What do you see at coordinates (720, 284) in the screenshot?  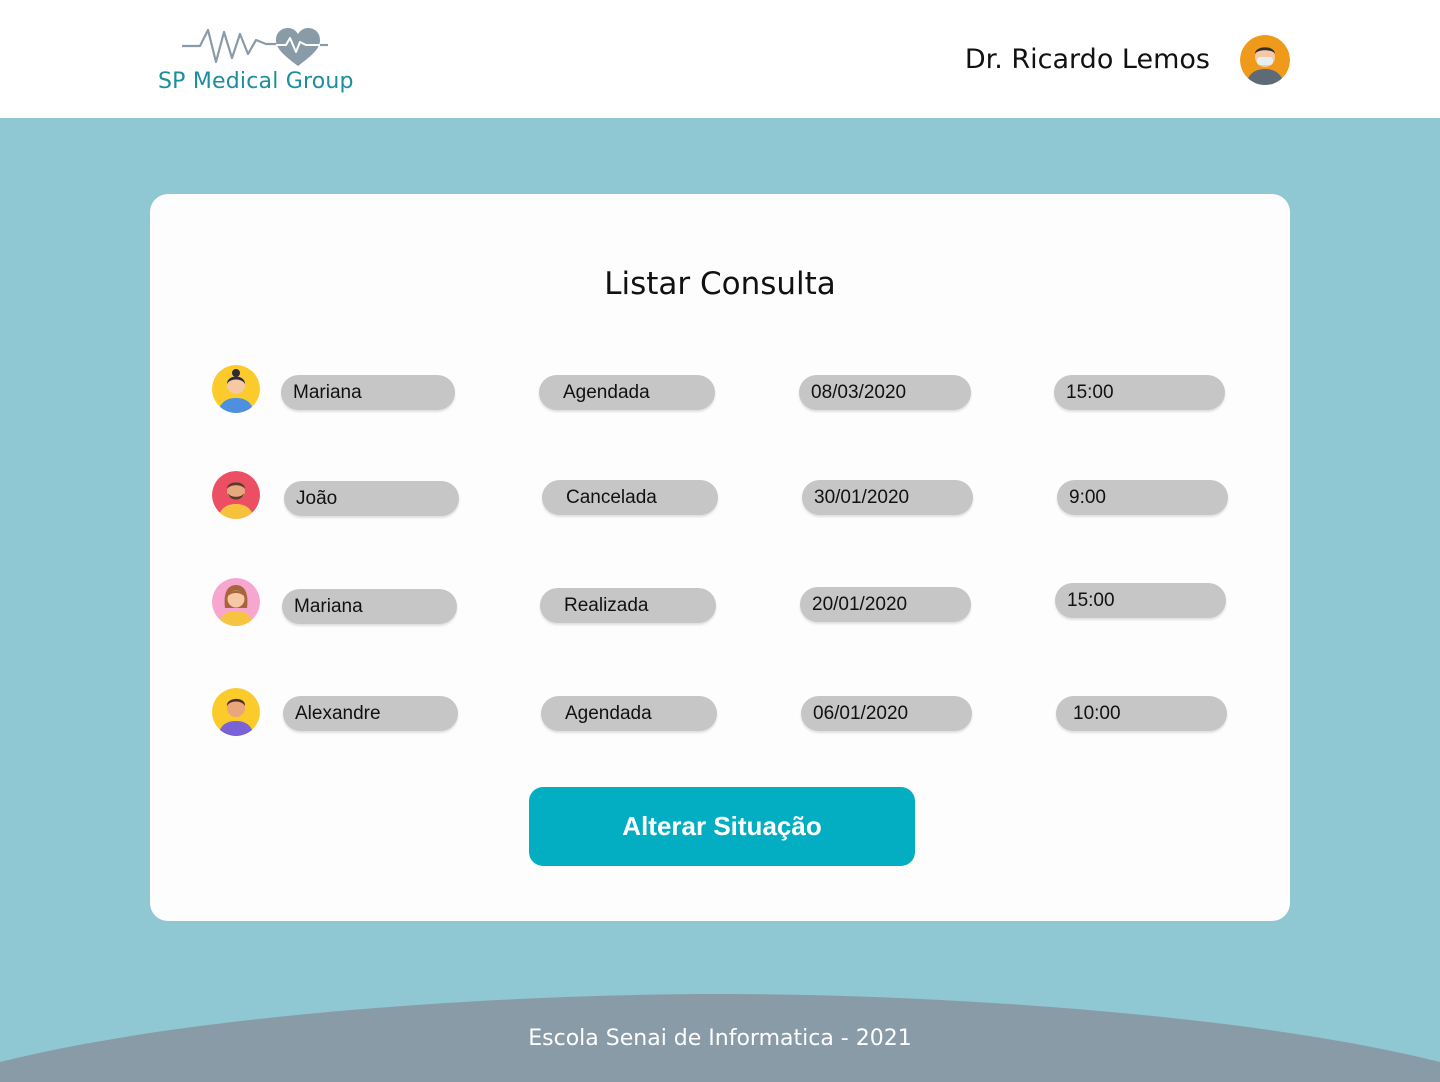 I see `page-title: Listar Consulta` at bounding box center [720, 284].